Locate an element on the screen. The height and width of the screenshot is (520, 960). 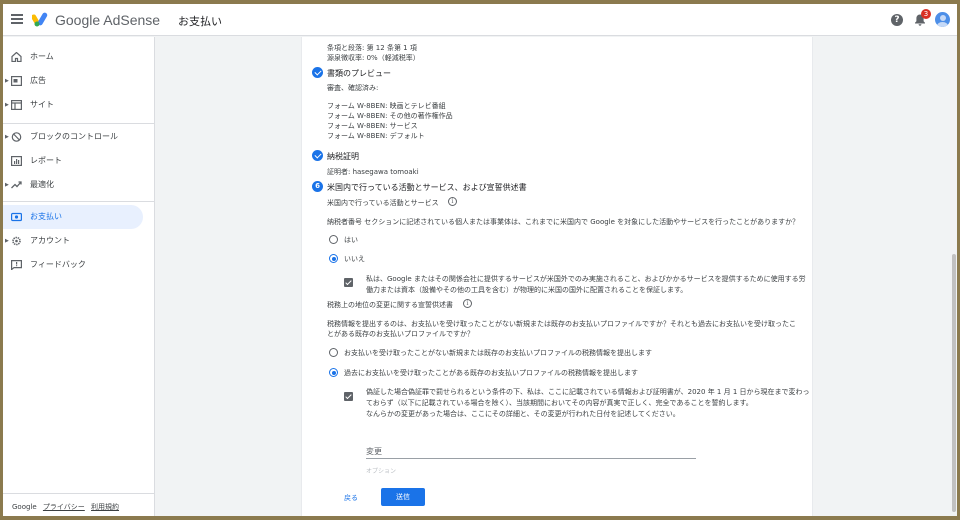
step6-title: 米国内で行っている活動とサービス、および宣誓供述書 is located at coordinates (427, 187).